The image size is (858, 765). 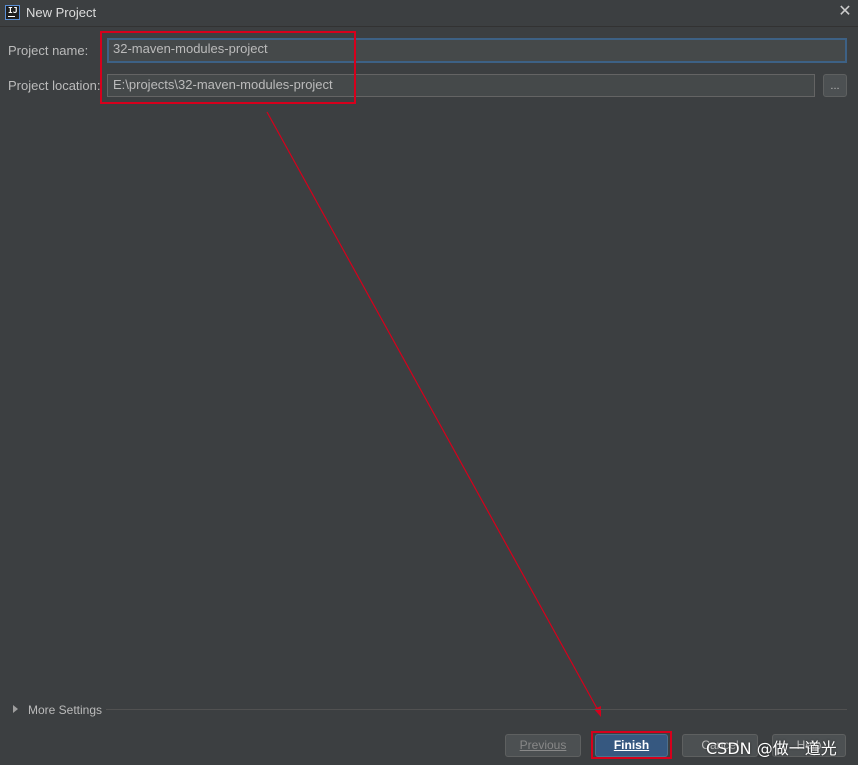 What do you see at coordinates (476, 709) in the screenshot?
I see `more-settings-divider` at bounding box center [476, 709].